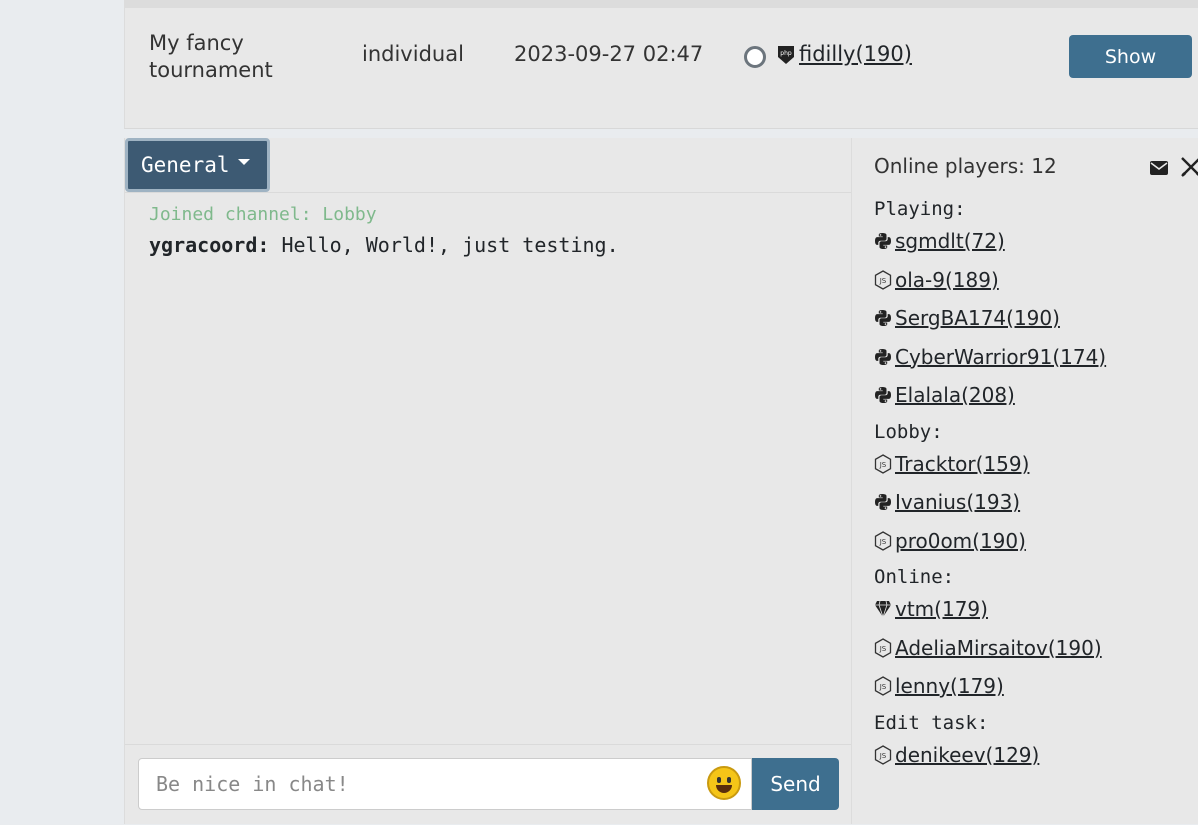 This screenshot has height=825, width=1198. I want to click on player-link: Elalala(208), so click(955, 395).